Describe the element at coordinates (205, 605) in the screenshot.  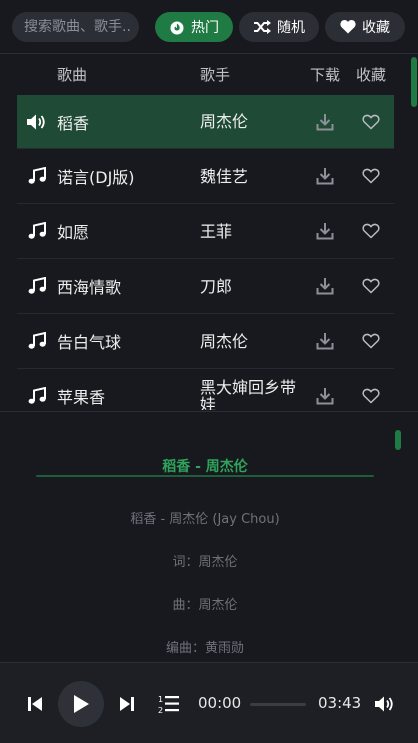
I see `lyric-line: 曲：周杰伦` at that location.